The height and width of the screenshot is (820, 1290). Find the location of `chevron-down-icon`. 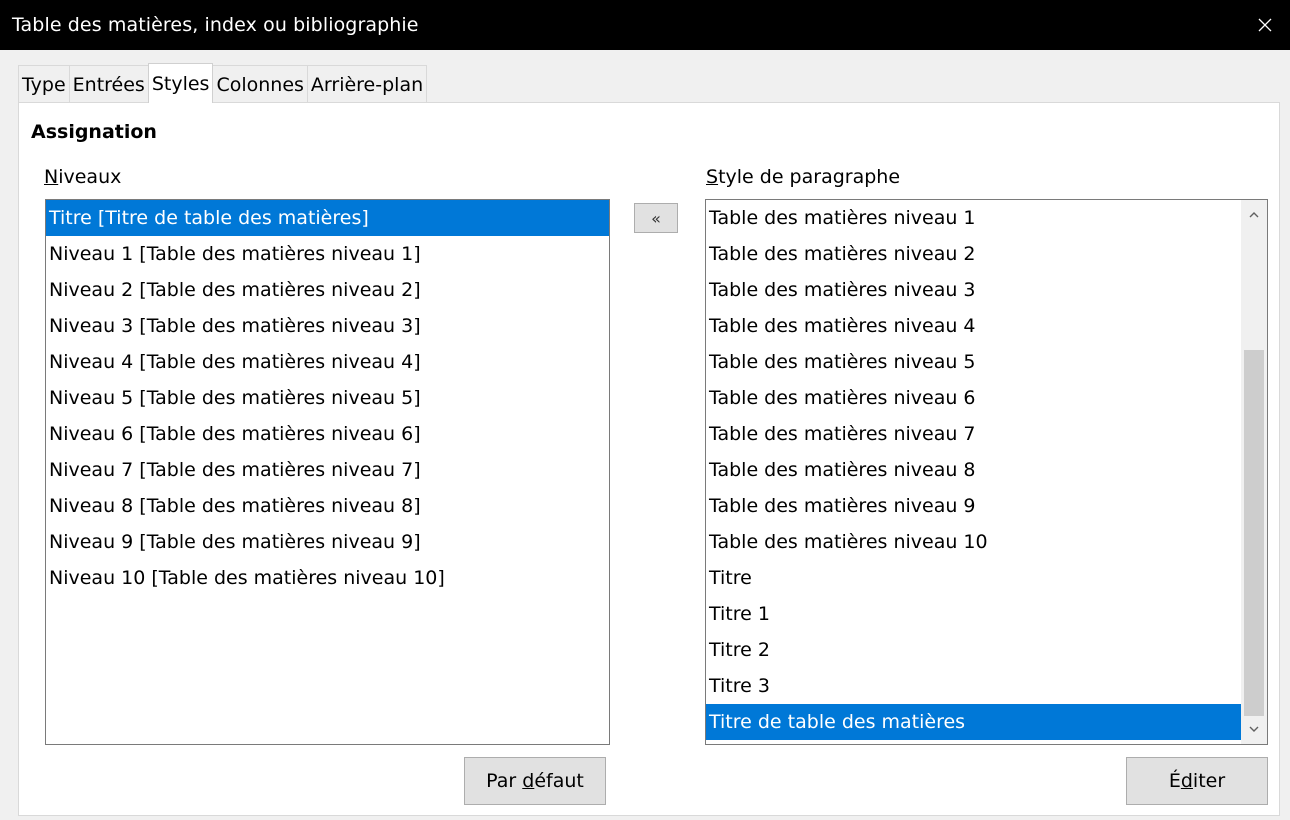

chevron-down-icon is located at coordinates (1254, 729).